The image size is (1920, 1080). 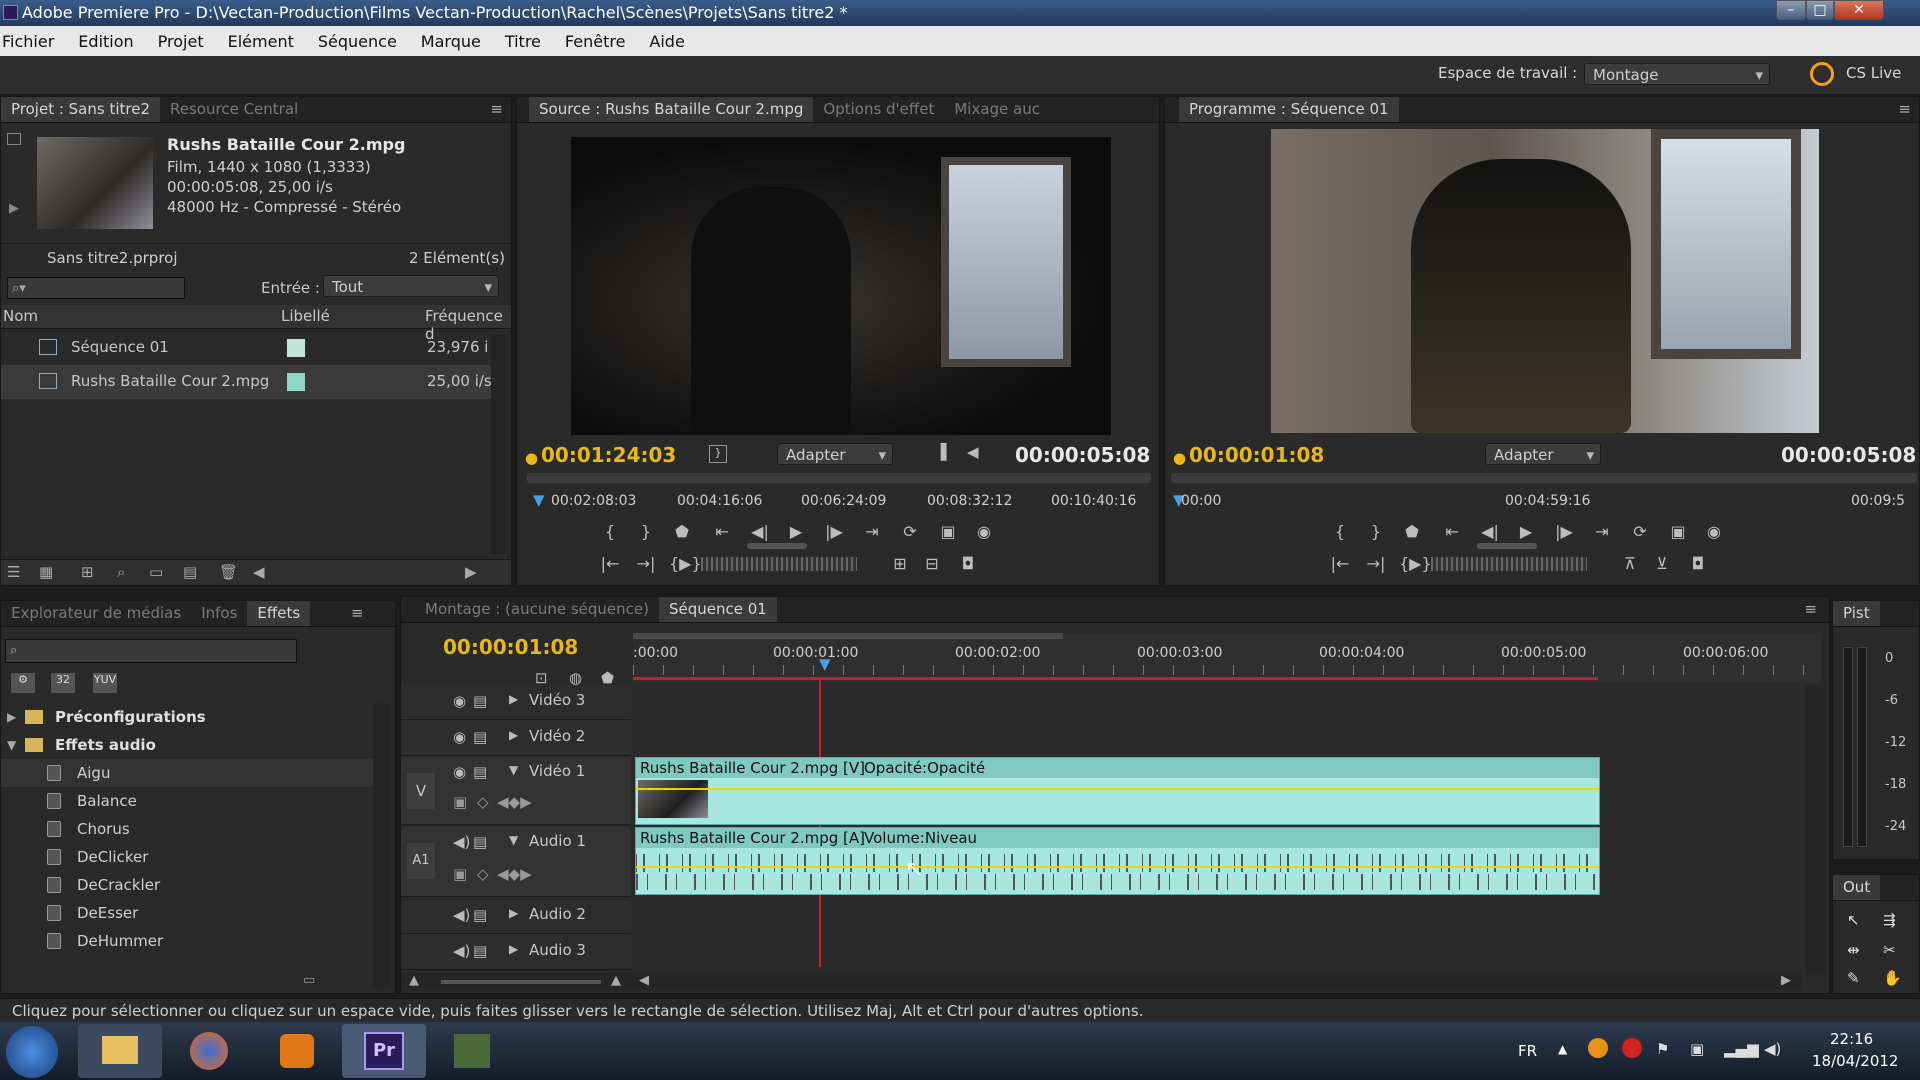 I want to click on tab-sequence-01: Séquence 01, so click(x=717, y=609).